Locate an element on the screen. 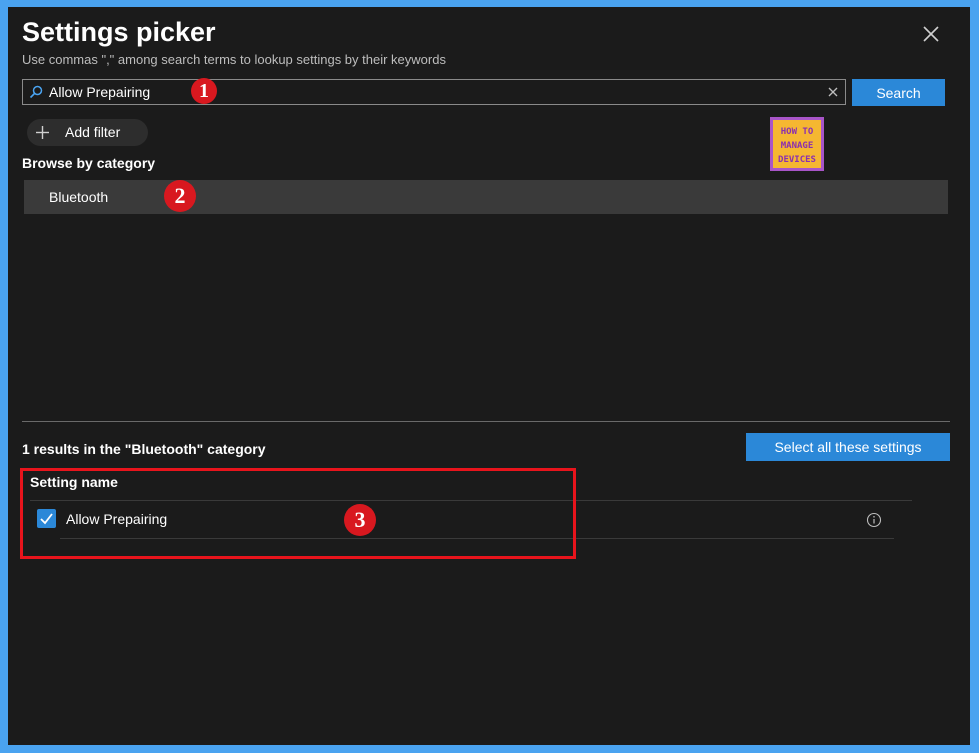  logo-line2: MANAGE is located at coordinates (797, 146).